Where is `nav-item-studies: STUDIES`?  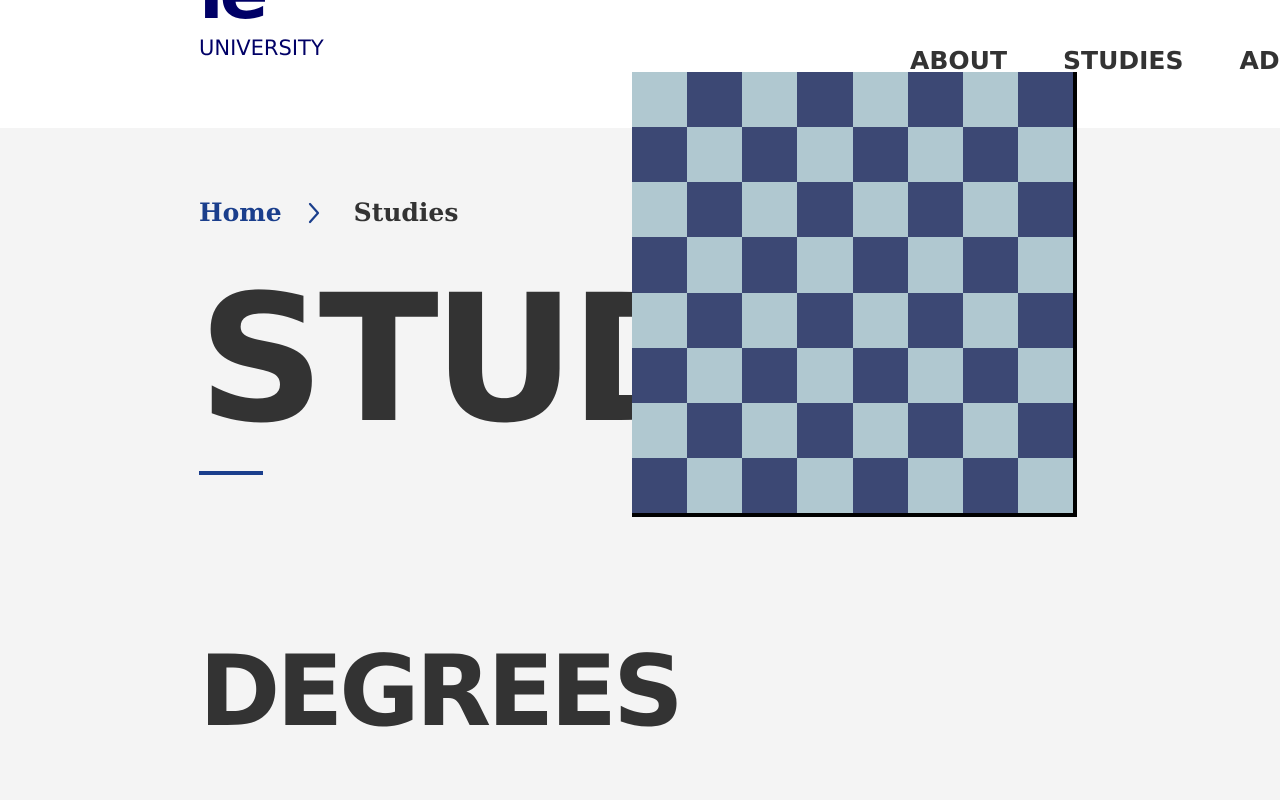
nav-item-studies: STUDIES is located at coordinates (1123, 61).